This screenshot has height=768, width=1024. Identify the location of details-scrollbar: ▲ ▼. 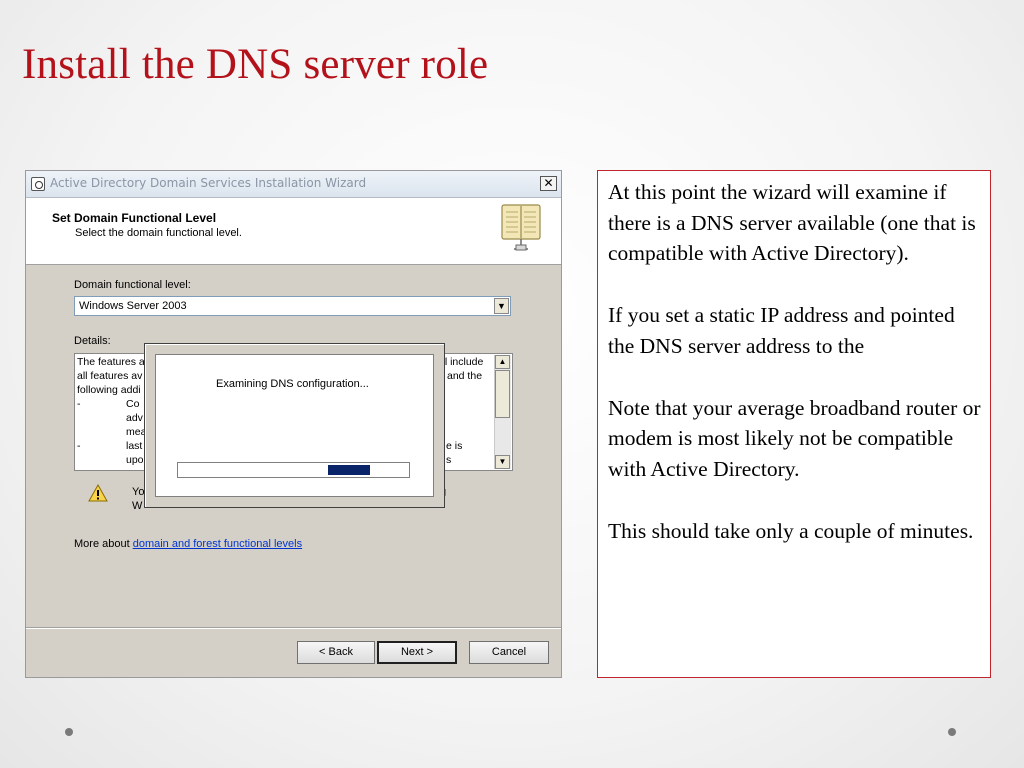
(502, 412).